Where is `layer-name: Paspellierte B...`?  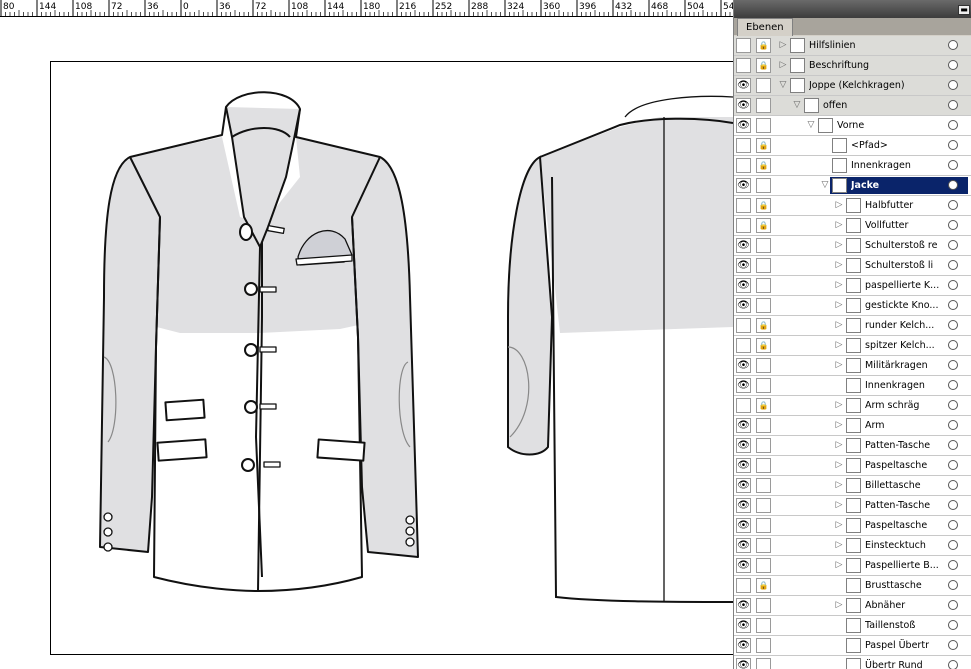 layer-name: Paspellierte B... is located at coordinates (904, 565).